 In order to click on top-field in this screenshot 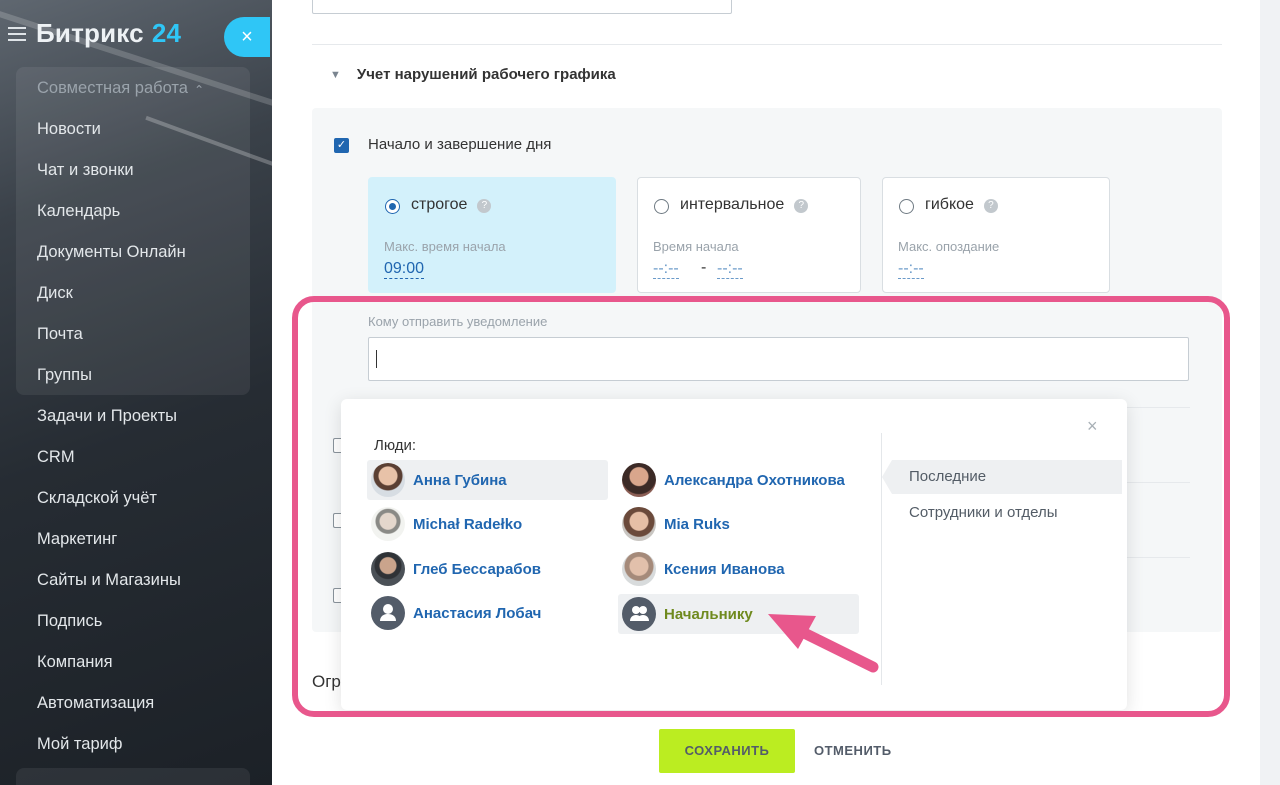, I will do `click(522, 7)`.